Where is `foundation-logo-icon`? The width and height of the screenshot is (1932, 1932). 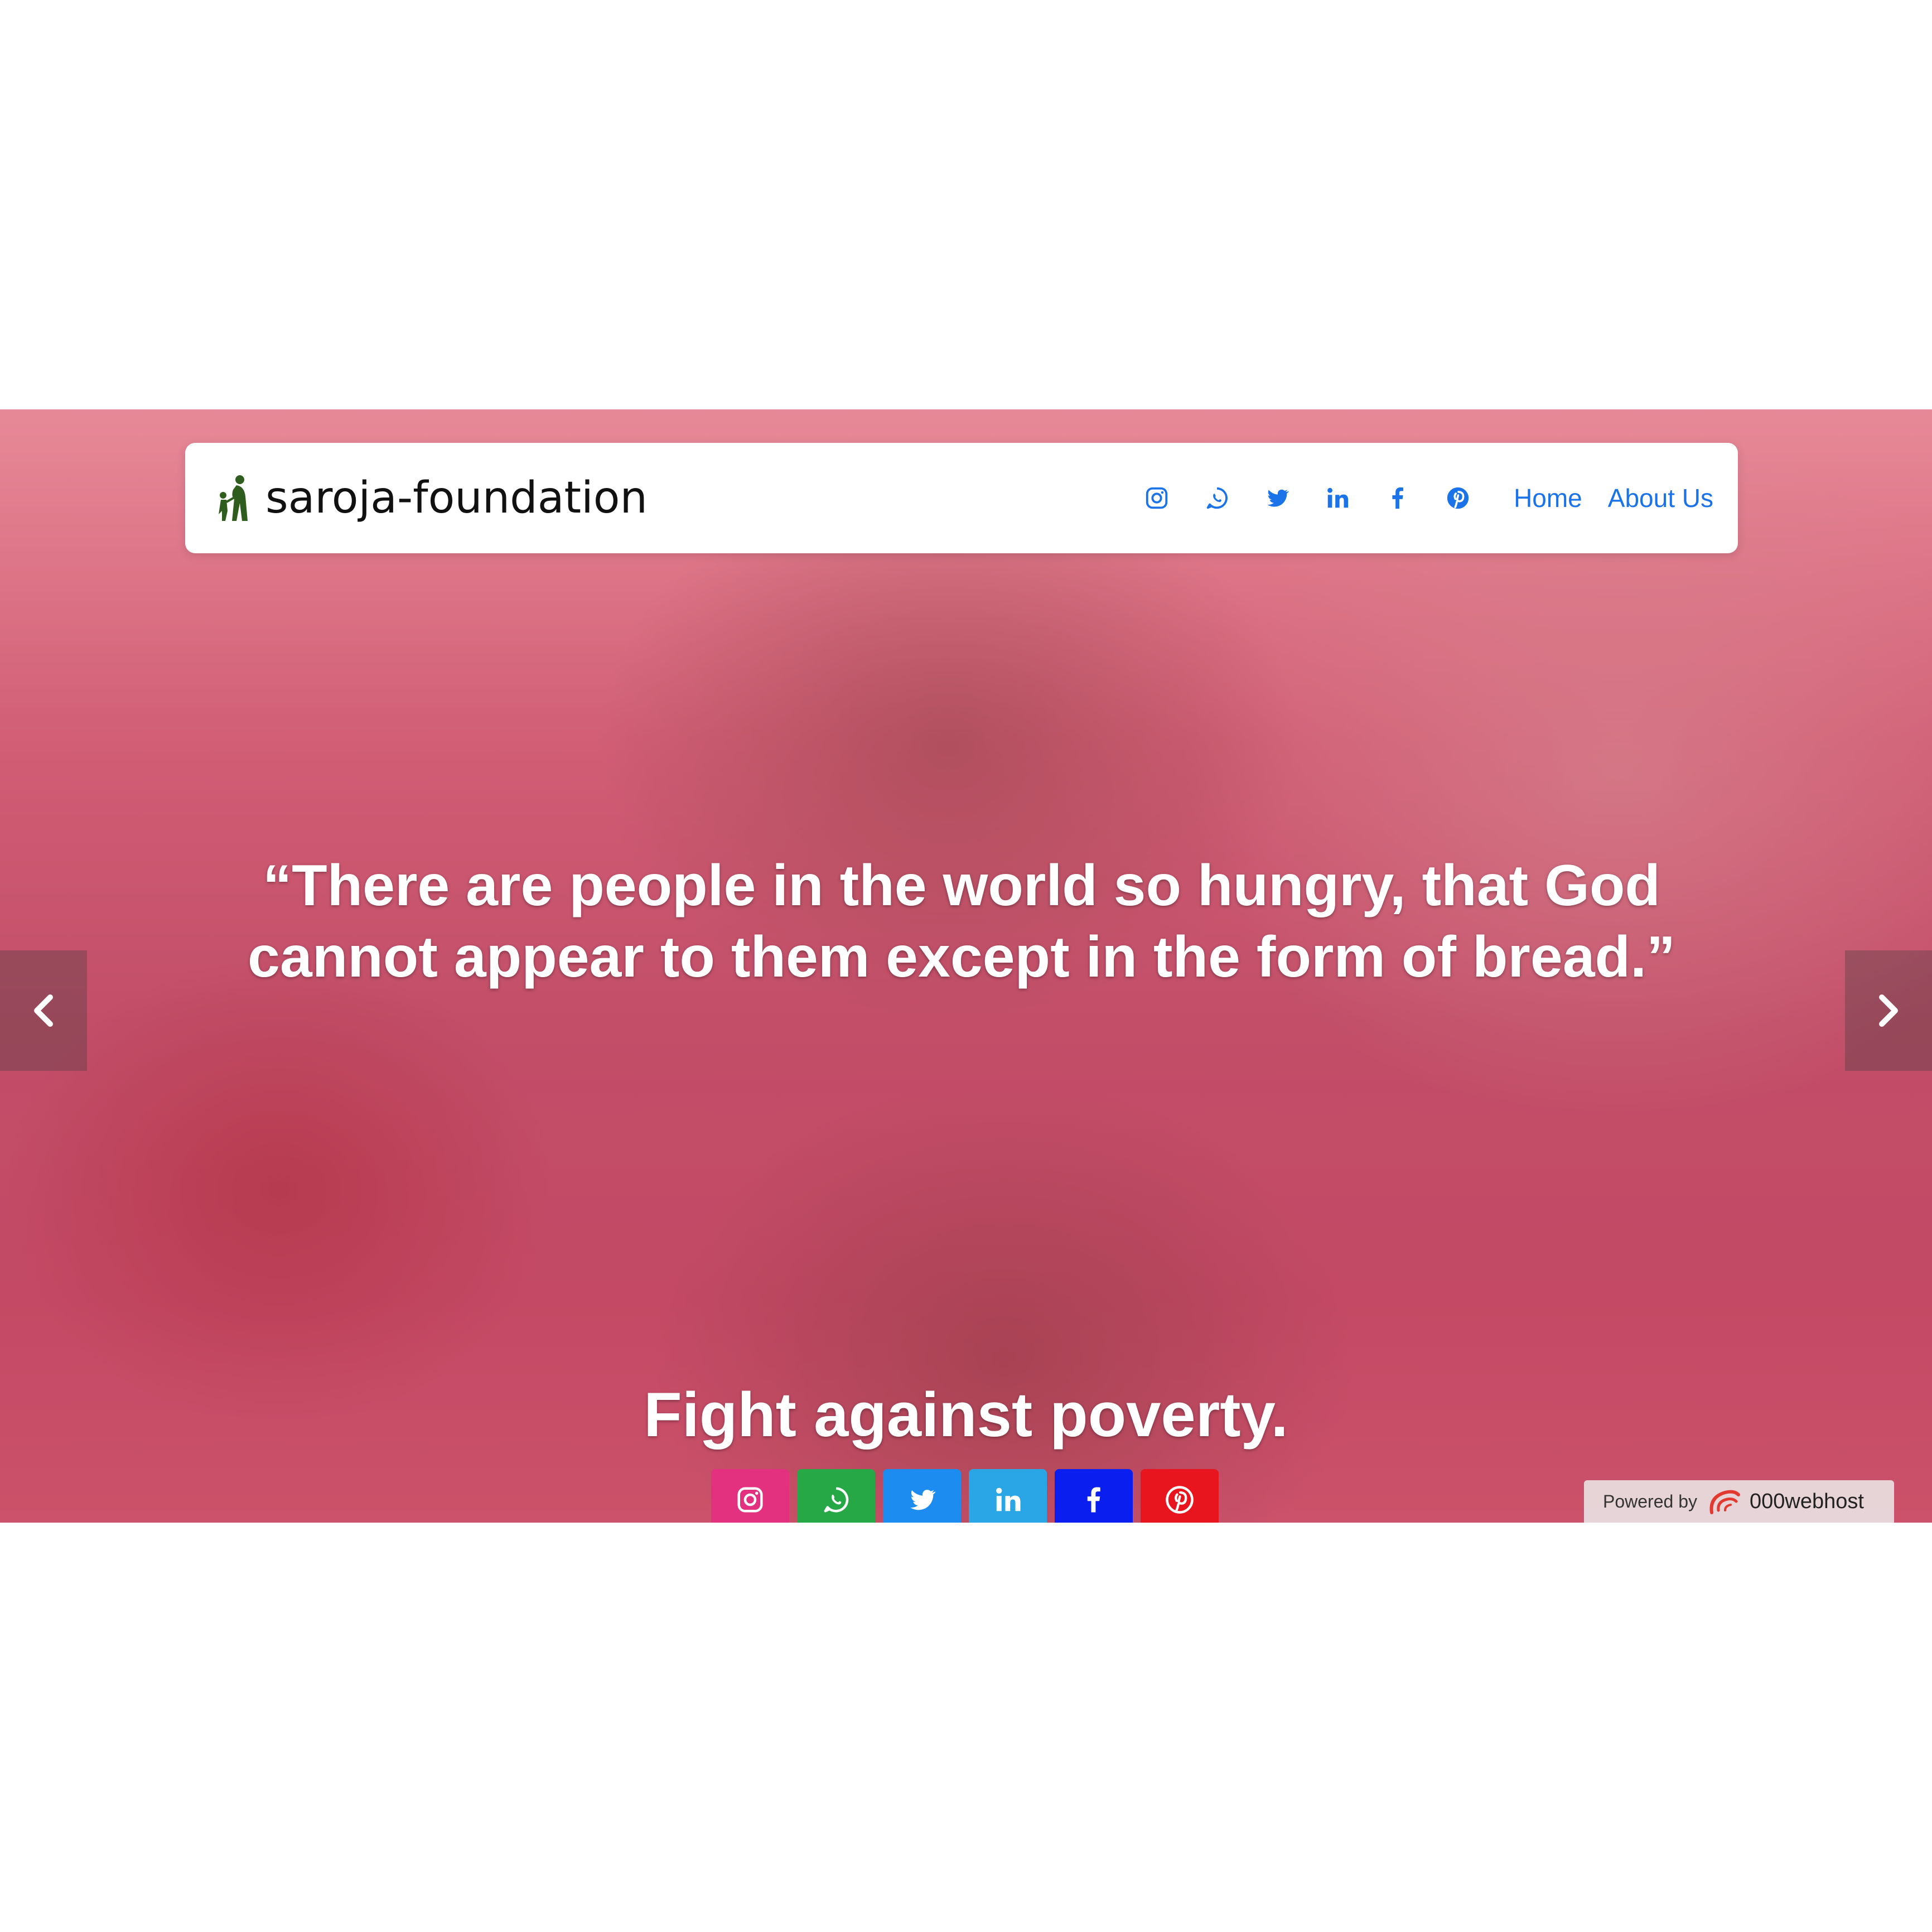 foundation-logo-icon is located at coordinates (233, 498).